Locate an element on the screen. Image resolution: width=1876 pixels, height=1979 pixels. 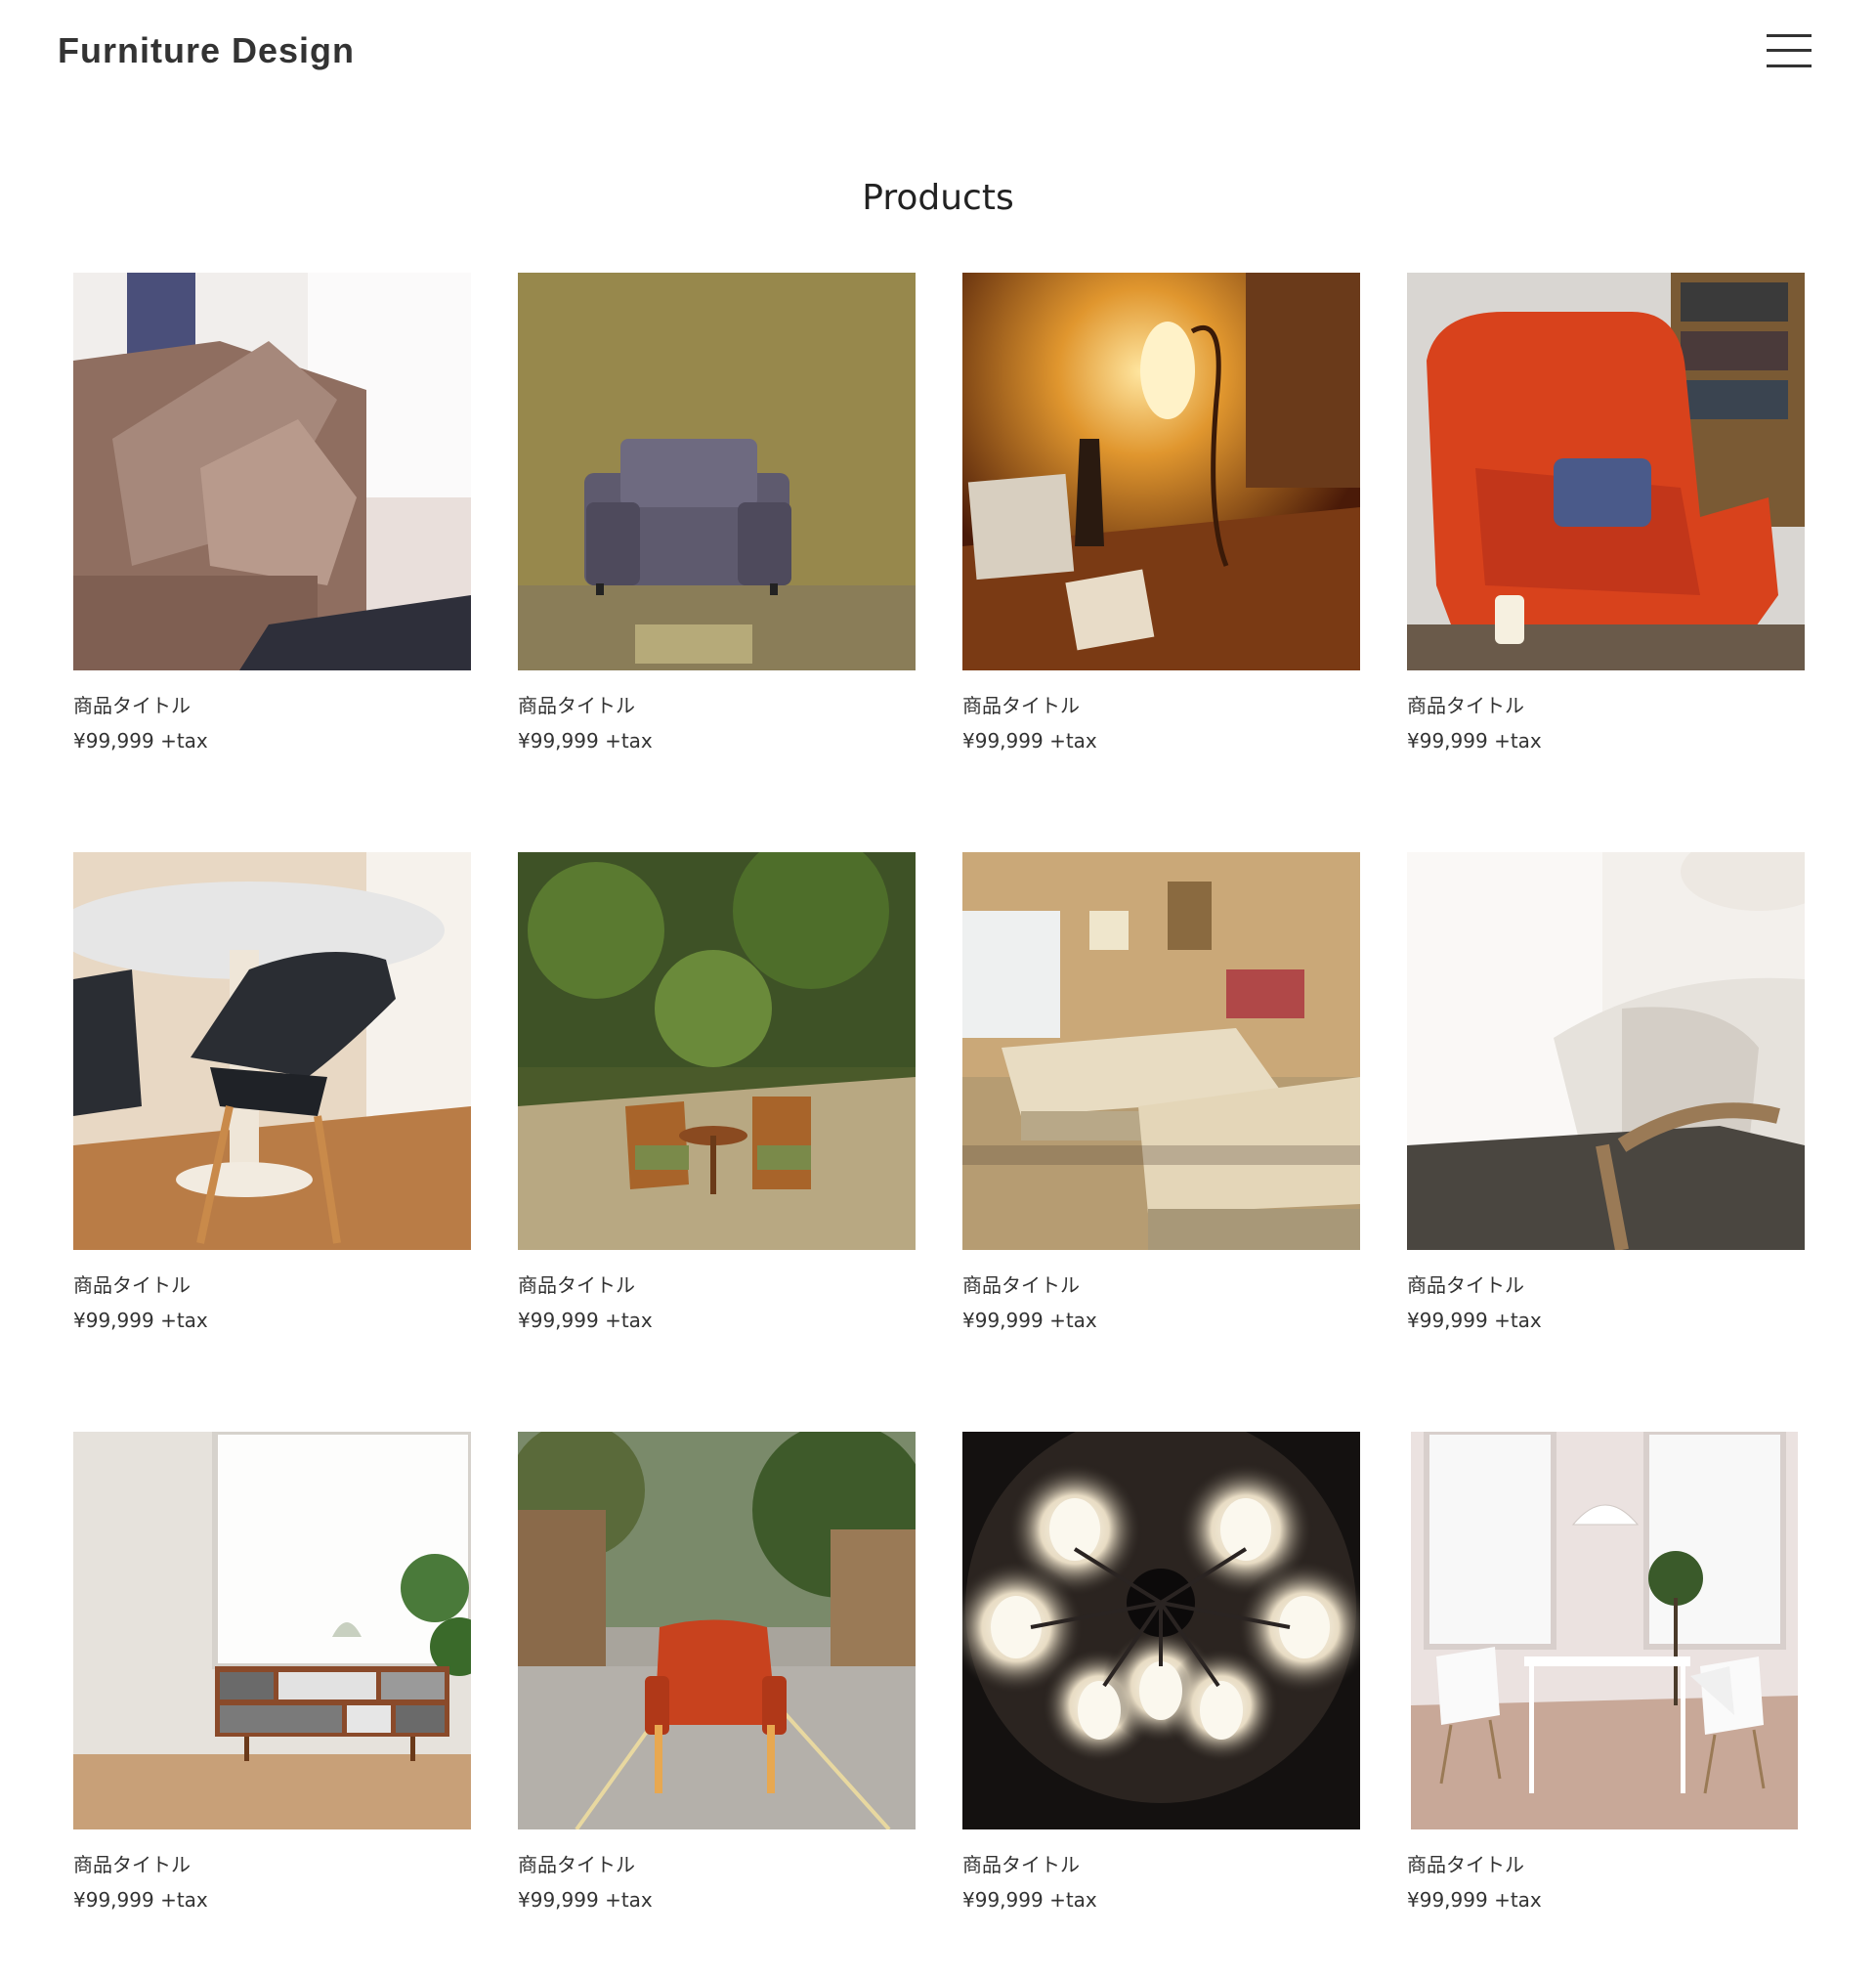
site-title: Furniture Design is located at coordinates (206, 50).